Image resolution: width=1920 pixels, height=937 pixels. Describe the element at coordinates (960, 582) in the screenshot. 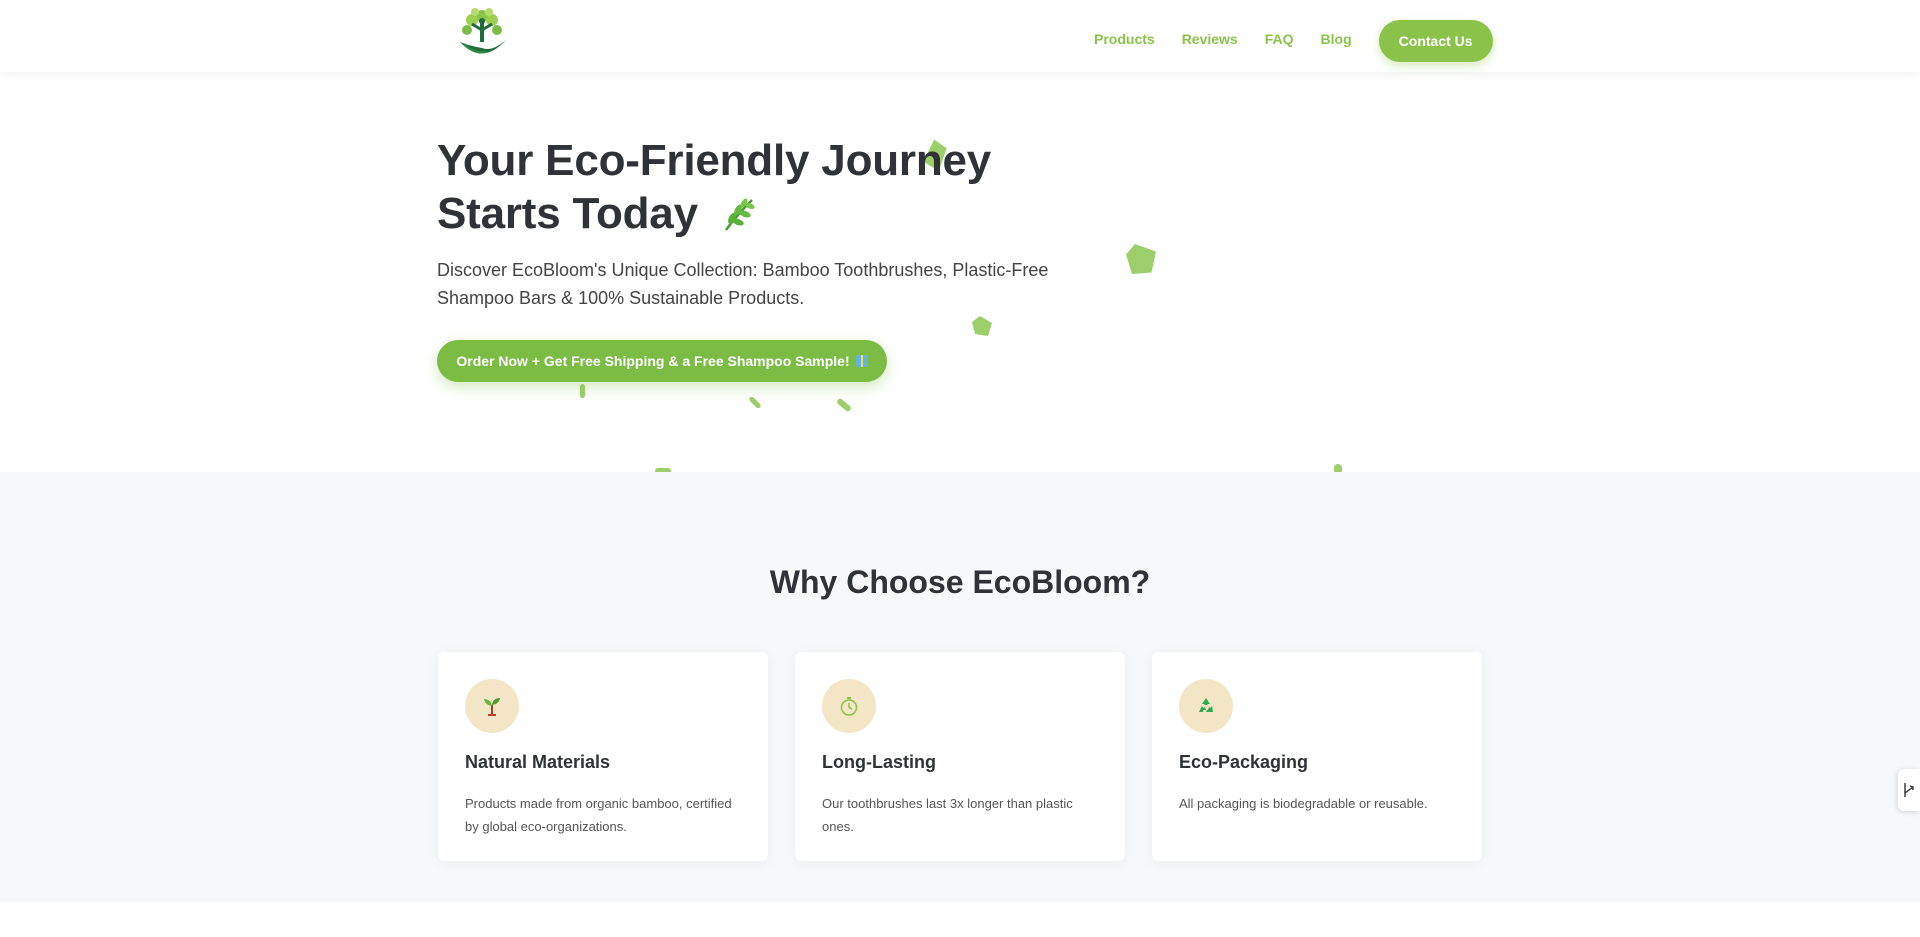

I see `features-title: Why Choose EcoBloom?` at that location.